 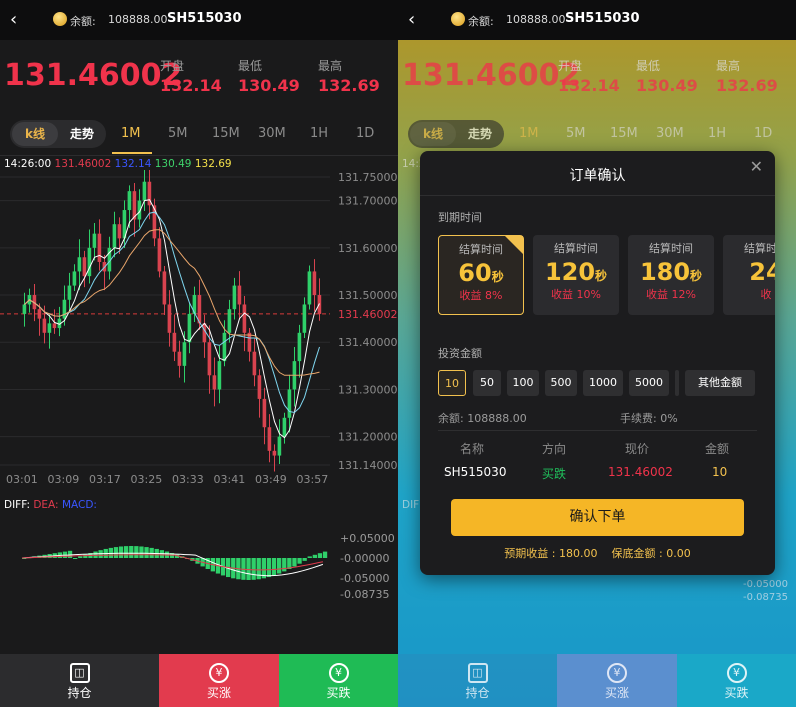 I want to click on macd-chart: +0.05000 -0.00000 -0.05000 -0.08735, so click(x=208, y=566).